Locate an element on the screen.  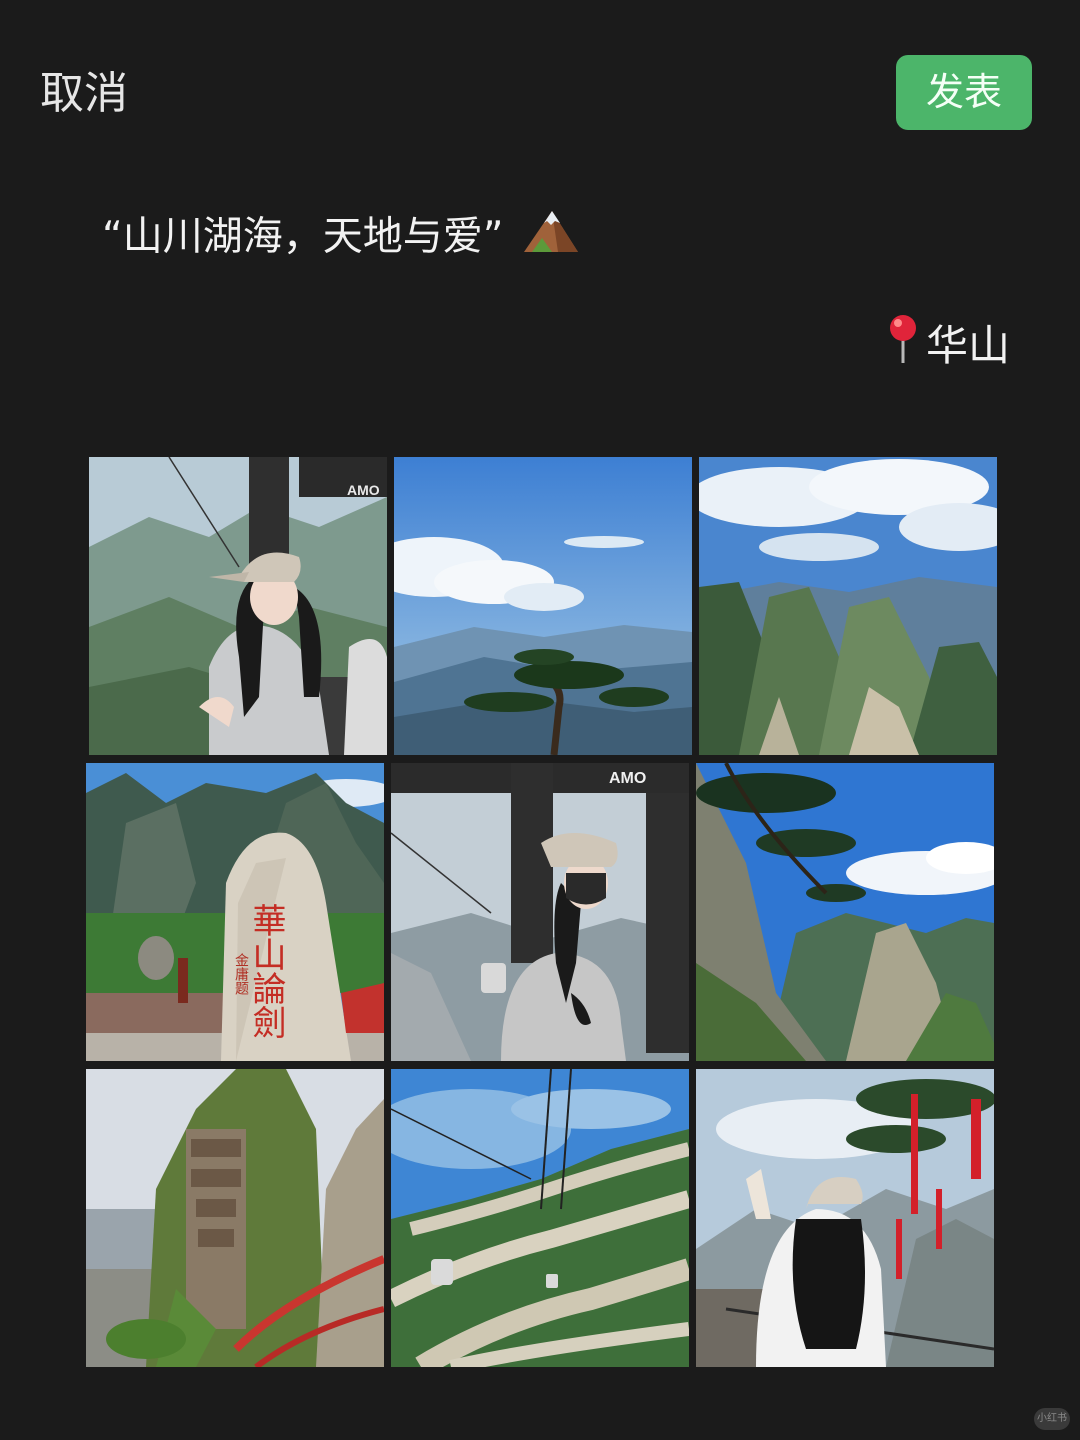
map-pin-icon is located at coordinates (903, 346).